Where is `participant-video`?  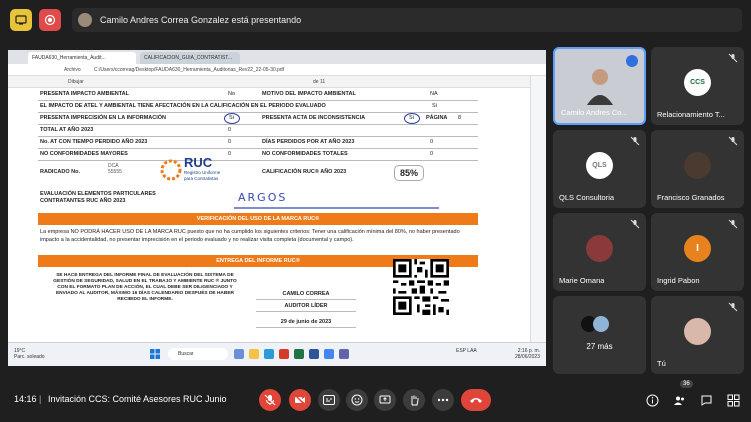 participant-video is located at coordinates (600, 87).